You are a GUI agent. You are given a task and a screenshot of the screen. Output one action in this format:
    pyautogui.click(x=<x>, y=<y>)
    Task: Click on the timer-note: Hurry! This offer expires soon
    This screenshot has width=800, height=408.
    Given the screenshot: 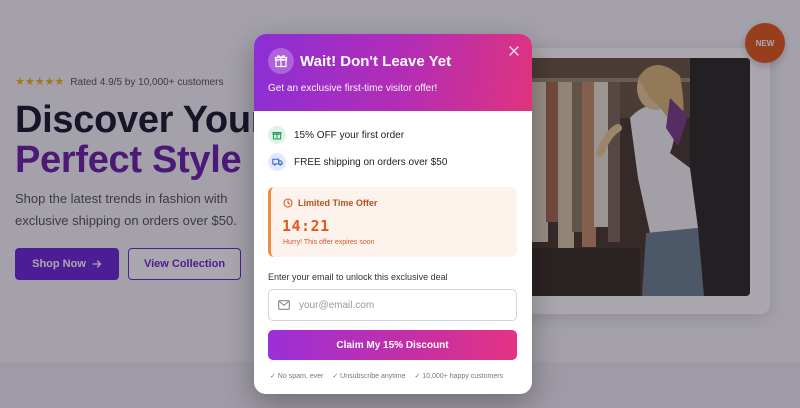 What is the action you would take?
    pyautogui.click(x=329, y=242)
    